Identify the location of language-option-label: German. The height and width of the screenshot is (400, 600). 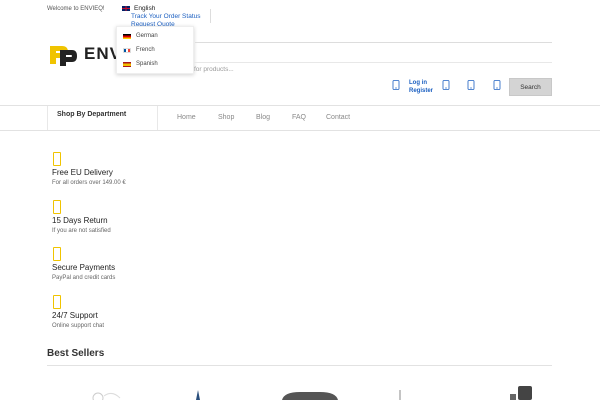
(147, 36).